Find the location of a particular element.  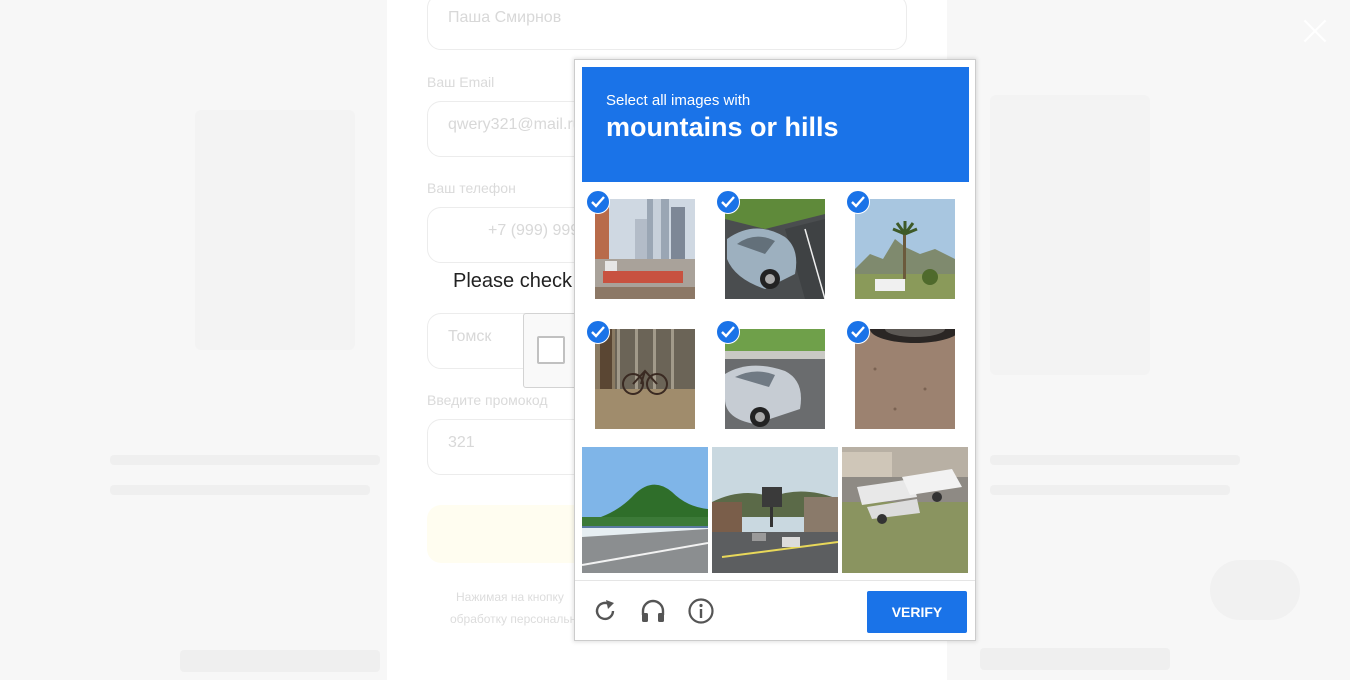

instruction-small: Select all images with is located at coordinates (678, 100).